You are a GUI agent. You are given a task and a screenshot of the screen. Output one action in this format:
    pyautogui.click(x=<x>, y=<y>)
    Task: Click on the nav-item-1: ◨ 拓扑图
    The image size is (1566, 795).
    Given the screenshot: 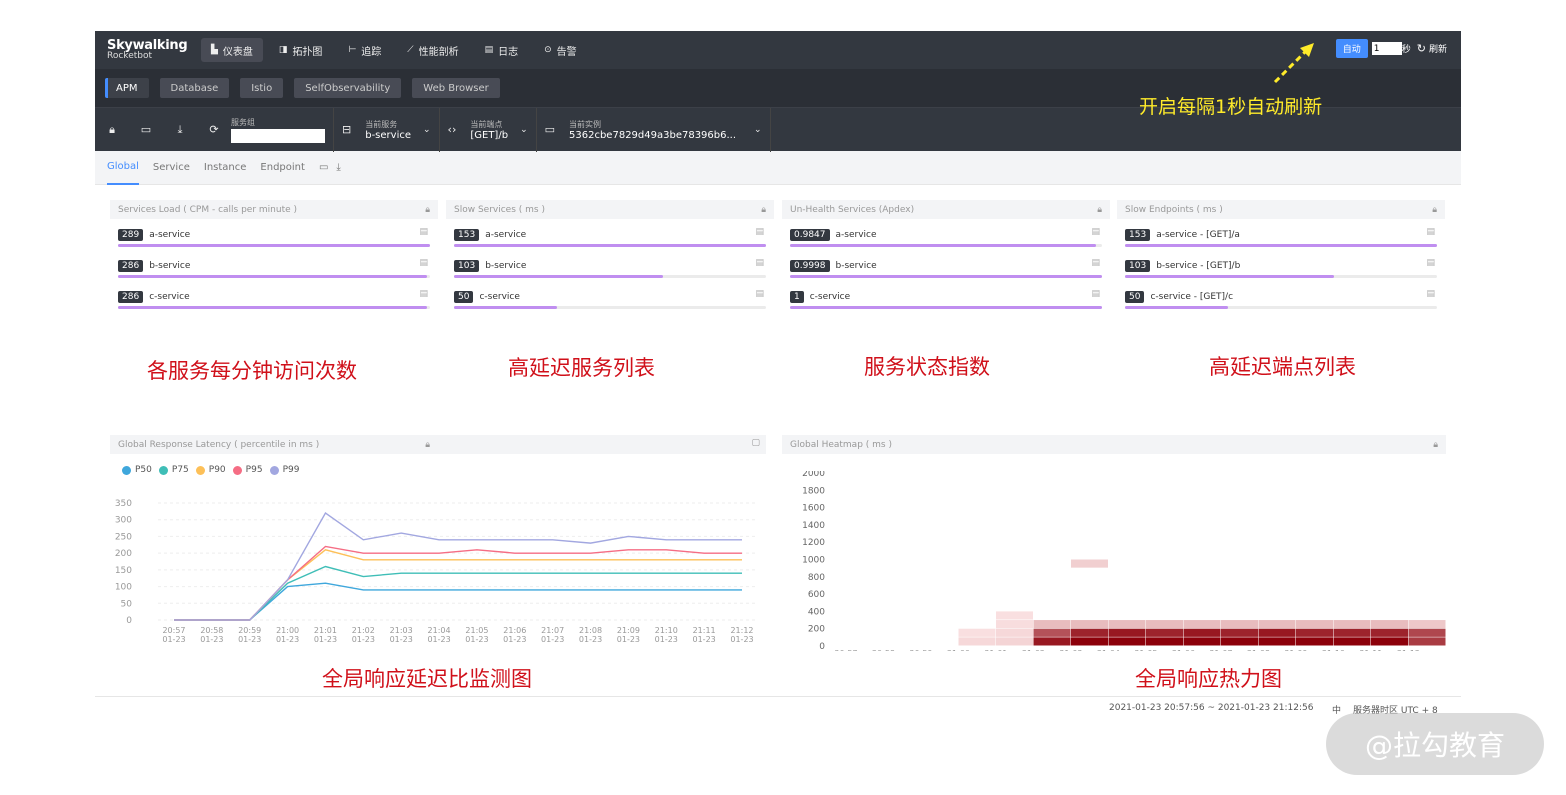 What is the action you would take?
    pyautogui.click(x=301, y=50)
    